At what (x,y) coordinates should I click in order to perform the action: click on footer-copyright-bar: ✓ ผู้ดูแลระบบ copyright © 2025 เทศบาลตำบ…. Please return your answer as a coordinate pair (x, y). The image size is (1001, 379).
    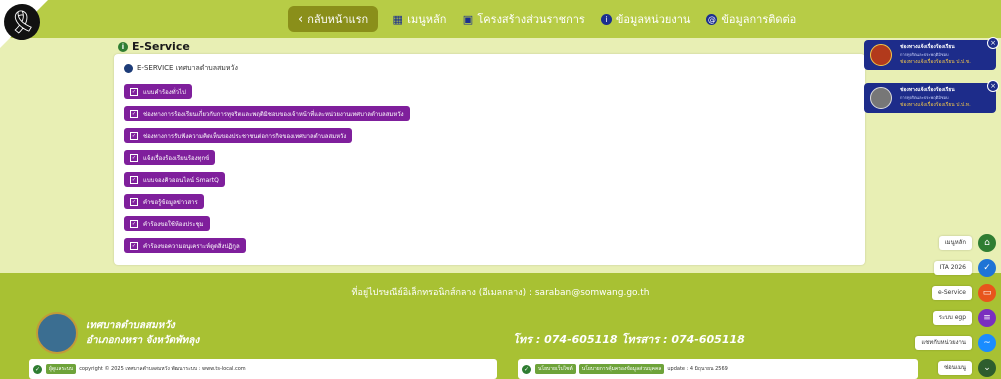
    Looking at the image, I should click on (263, 369).